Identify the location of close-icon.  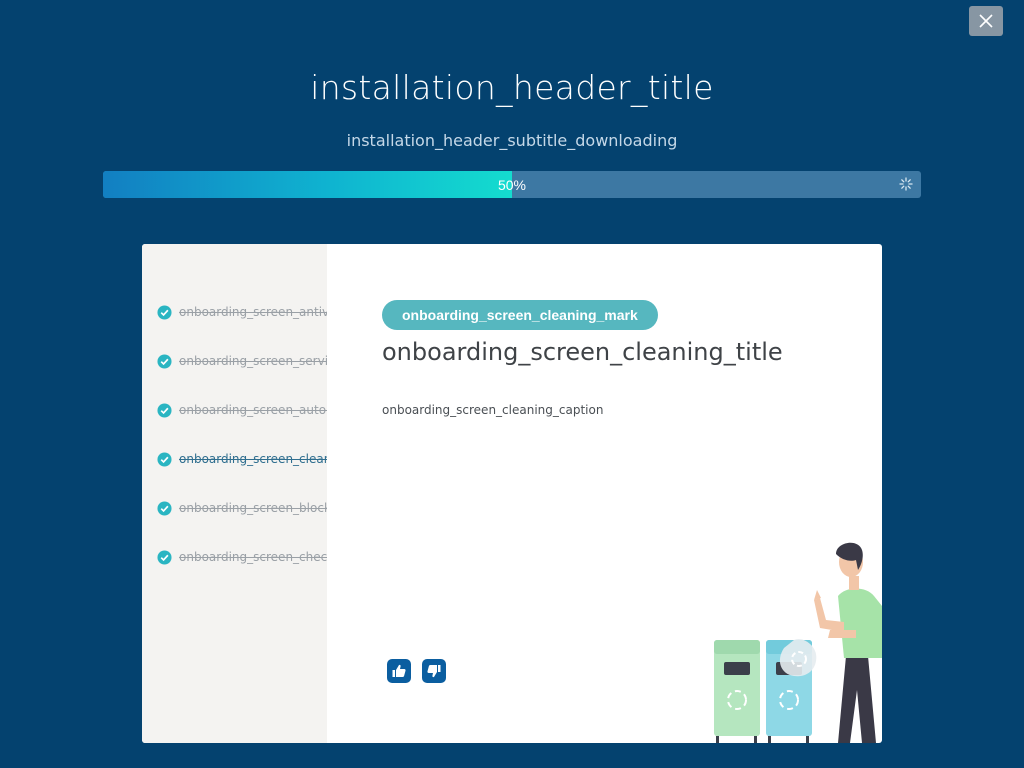
(986, 21).